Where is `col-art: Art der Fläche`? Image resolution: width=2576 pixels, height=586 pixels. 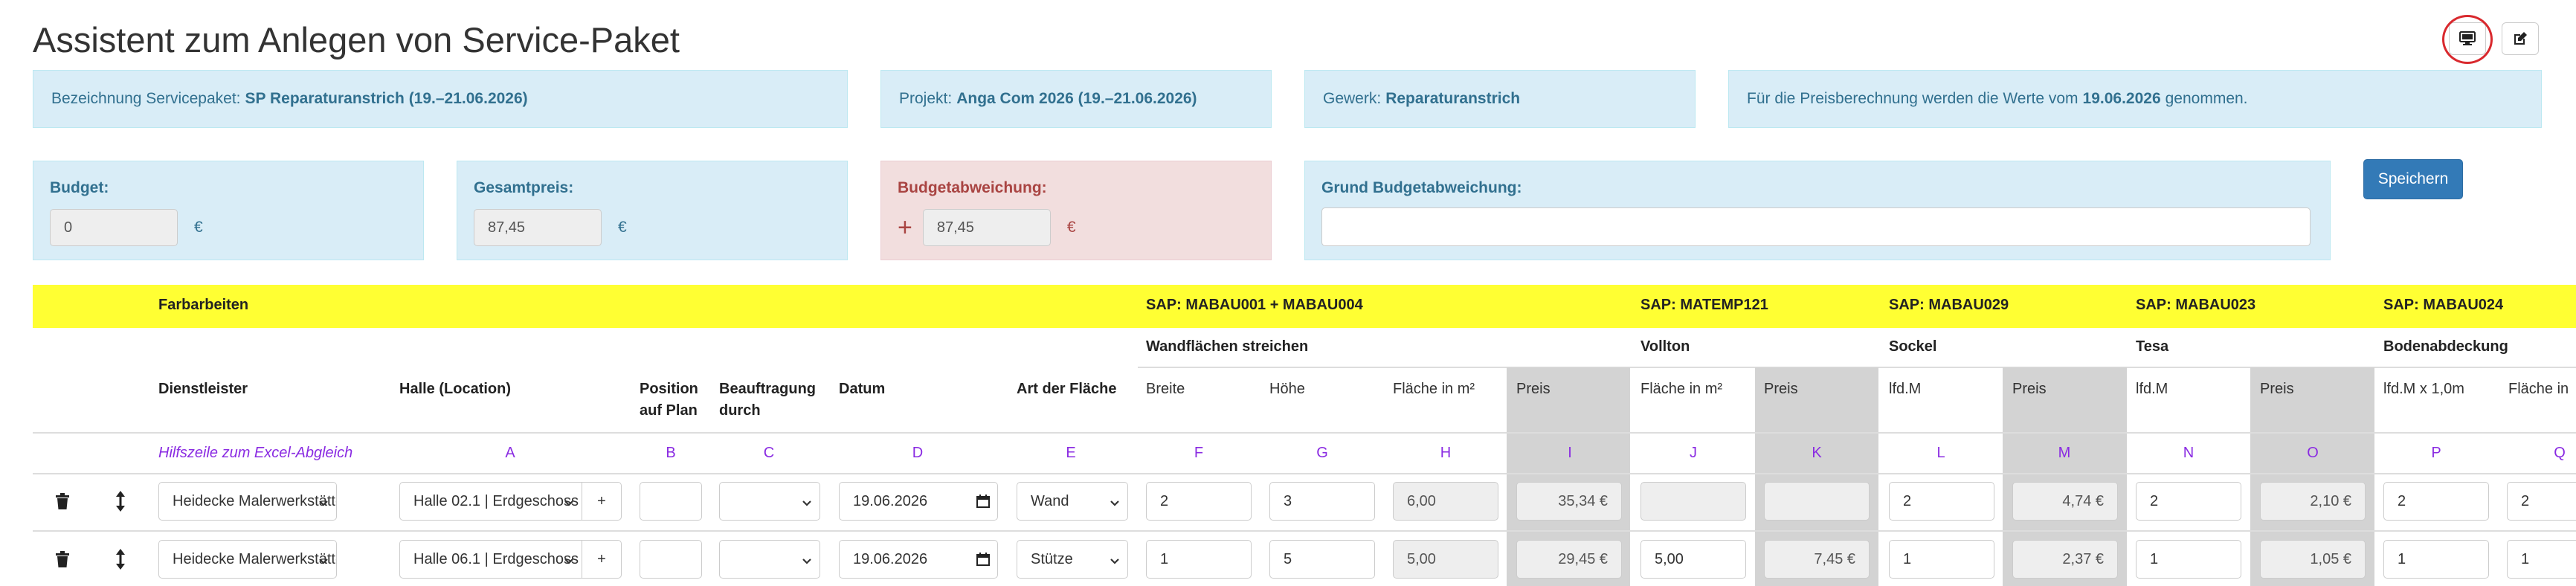 col-art: Art der Fläche is located at coordinates (1067, 389).